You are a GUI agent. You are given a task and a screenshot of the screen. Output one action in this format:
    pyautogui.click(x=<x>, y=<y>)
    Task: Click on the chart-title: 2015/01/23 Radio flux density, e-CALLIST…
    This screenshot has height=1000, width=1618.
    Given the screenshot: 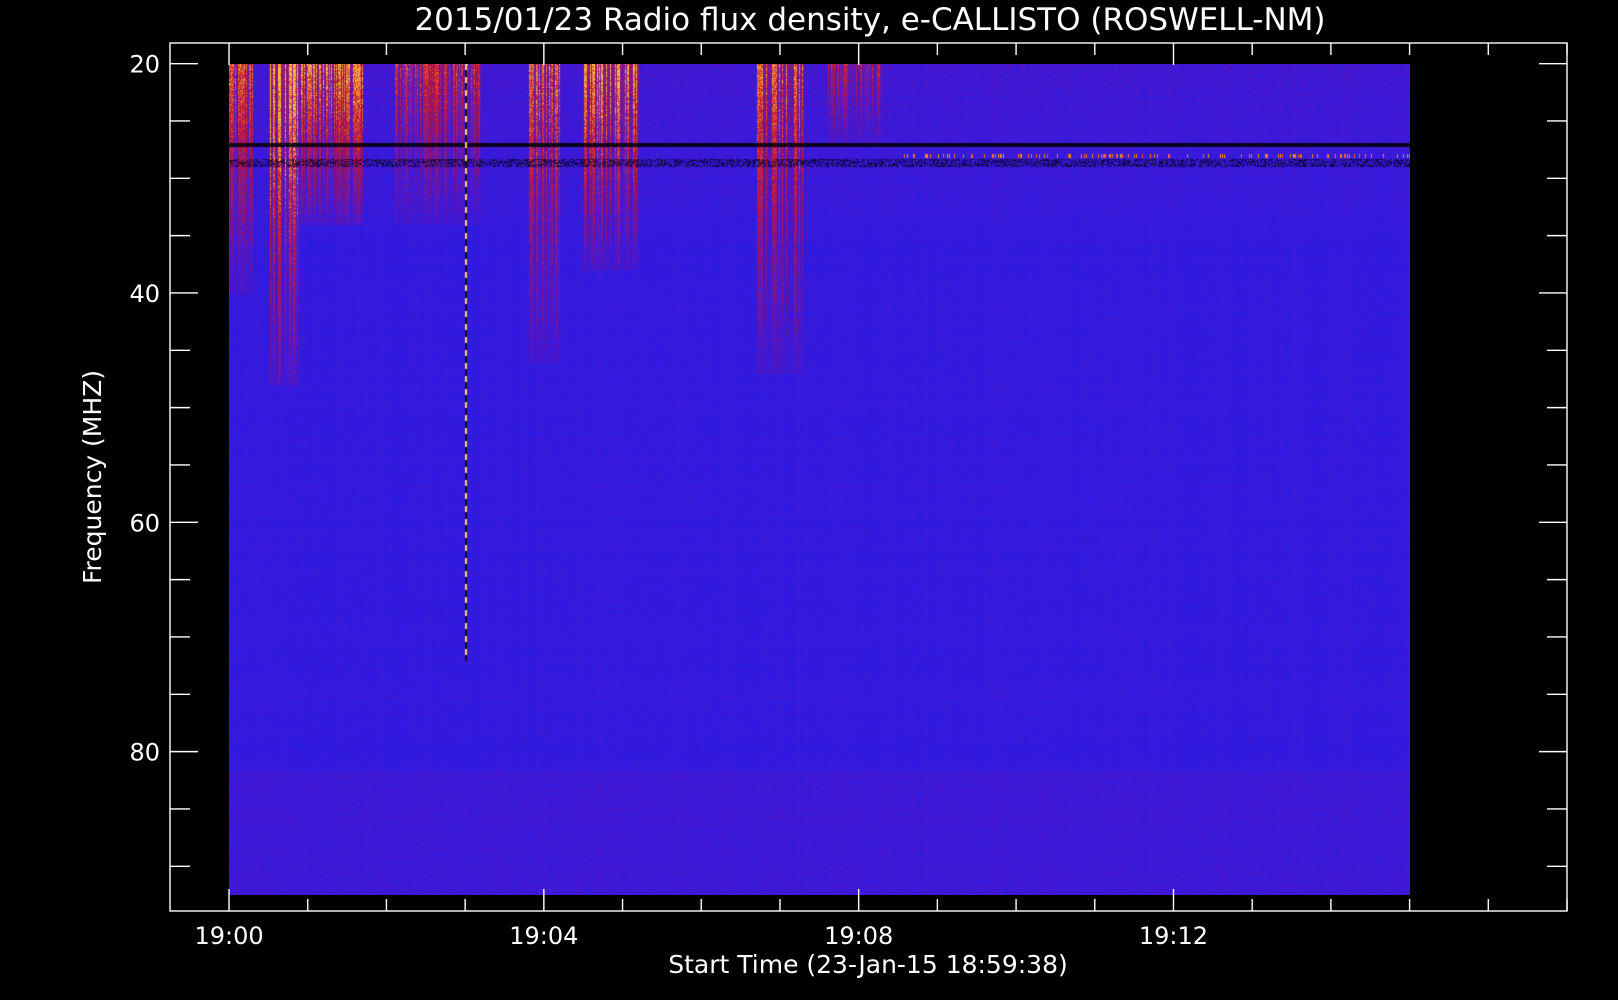 What is the action you would take?
    pyautogui.click(x=869, y=20)
    